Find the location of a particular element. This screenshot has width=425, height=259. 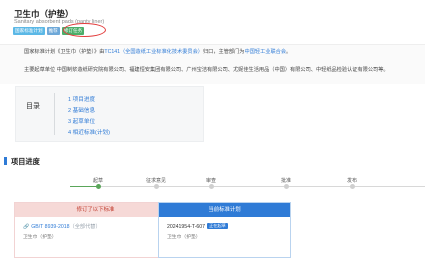

step-label-release: 发布 is located at coordinates (352, 181).